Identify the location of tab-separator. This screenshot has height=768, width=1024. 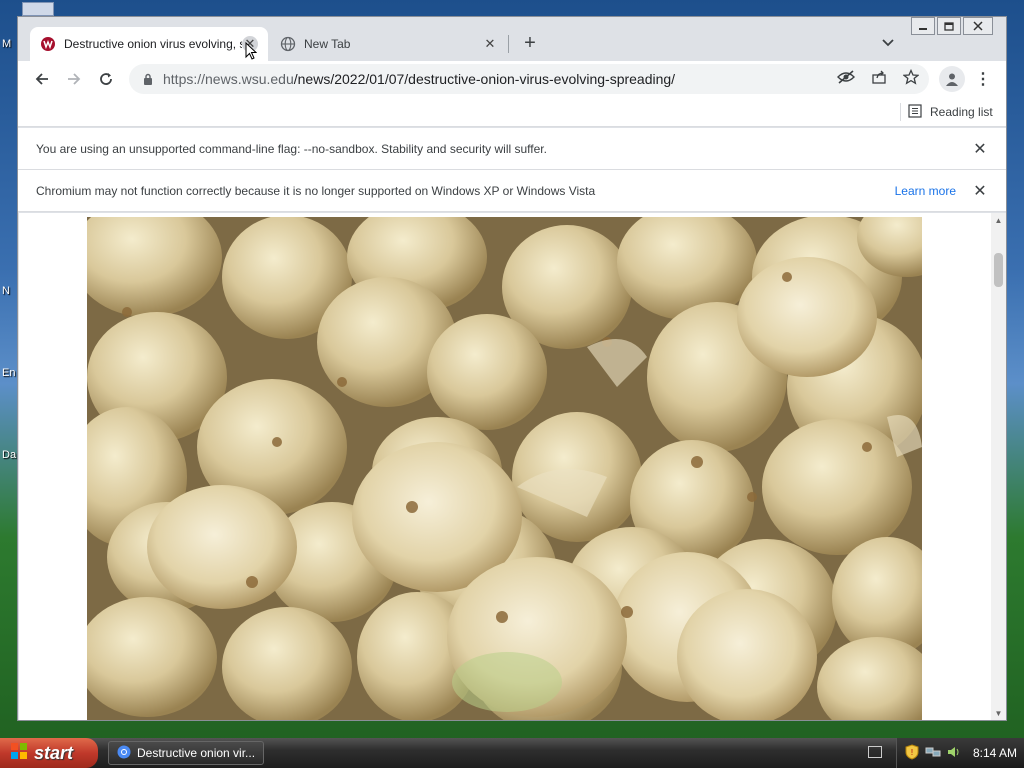
(508, 44).